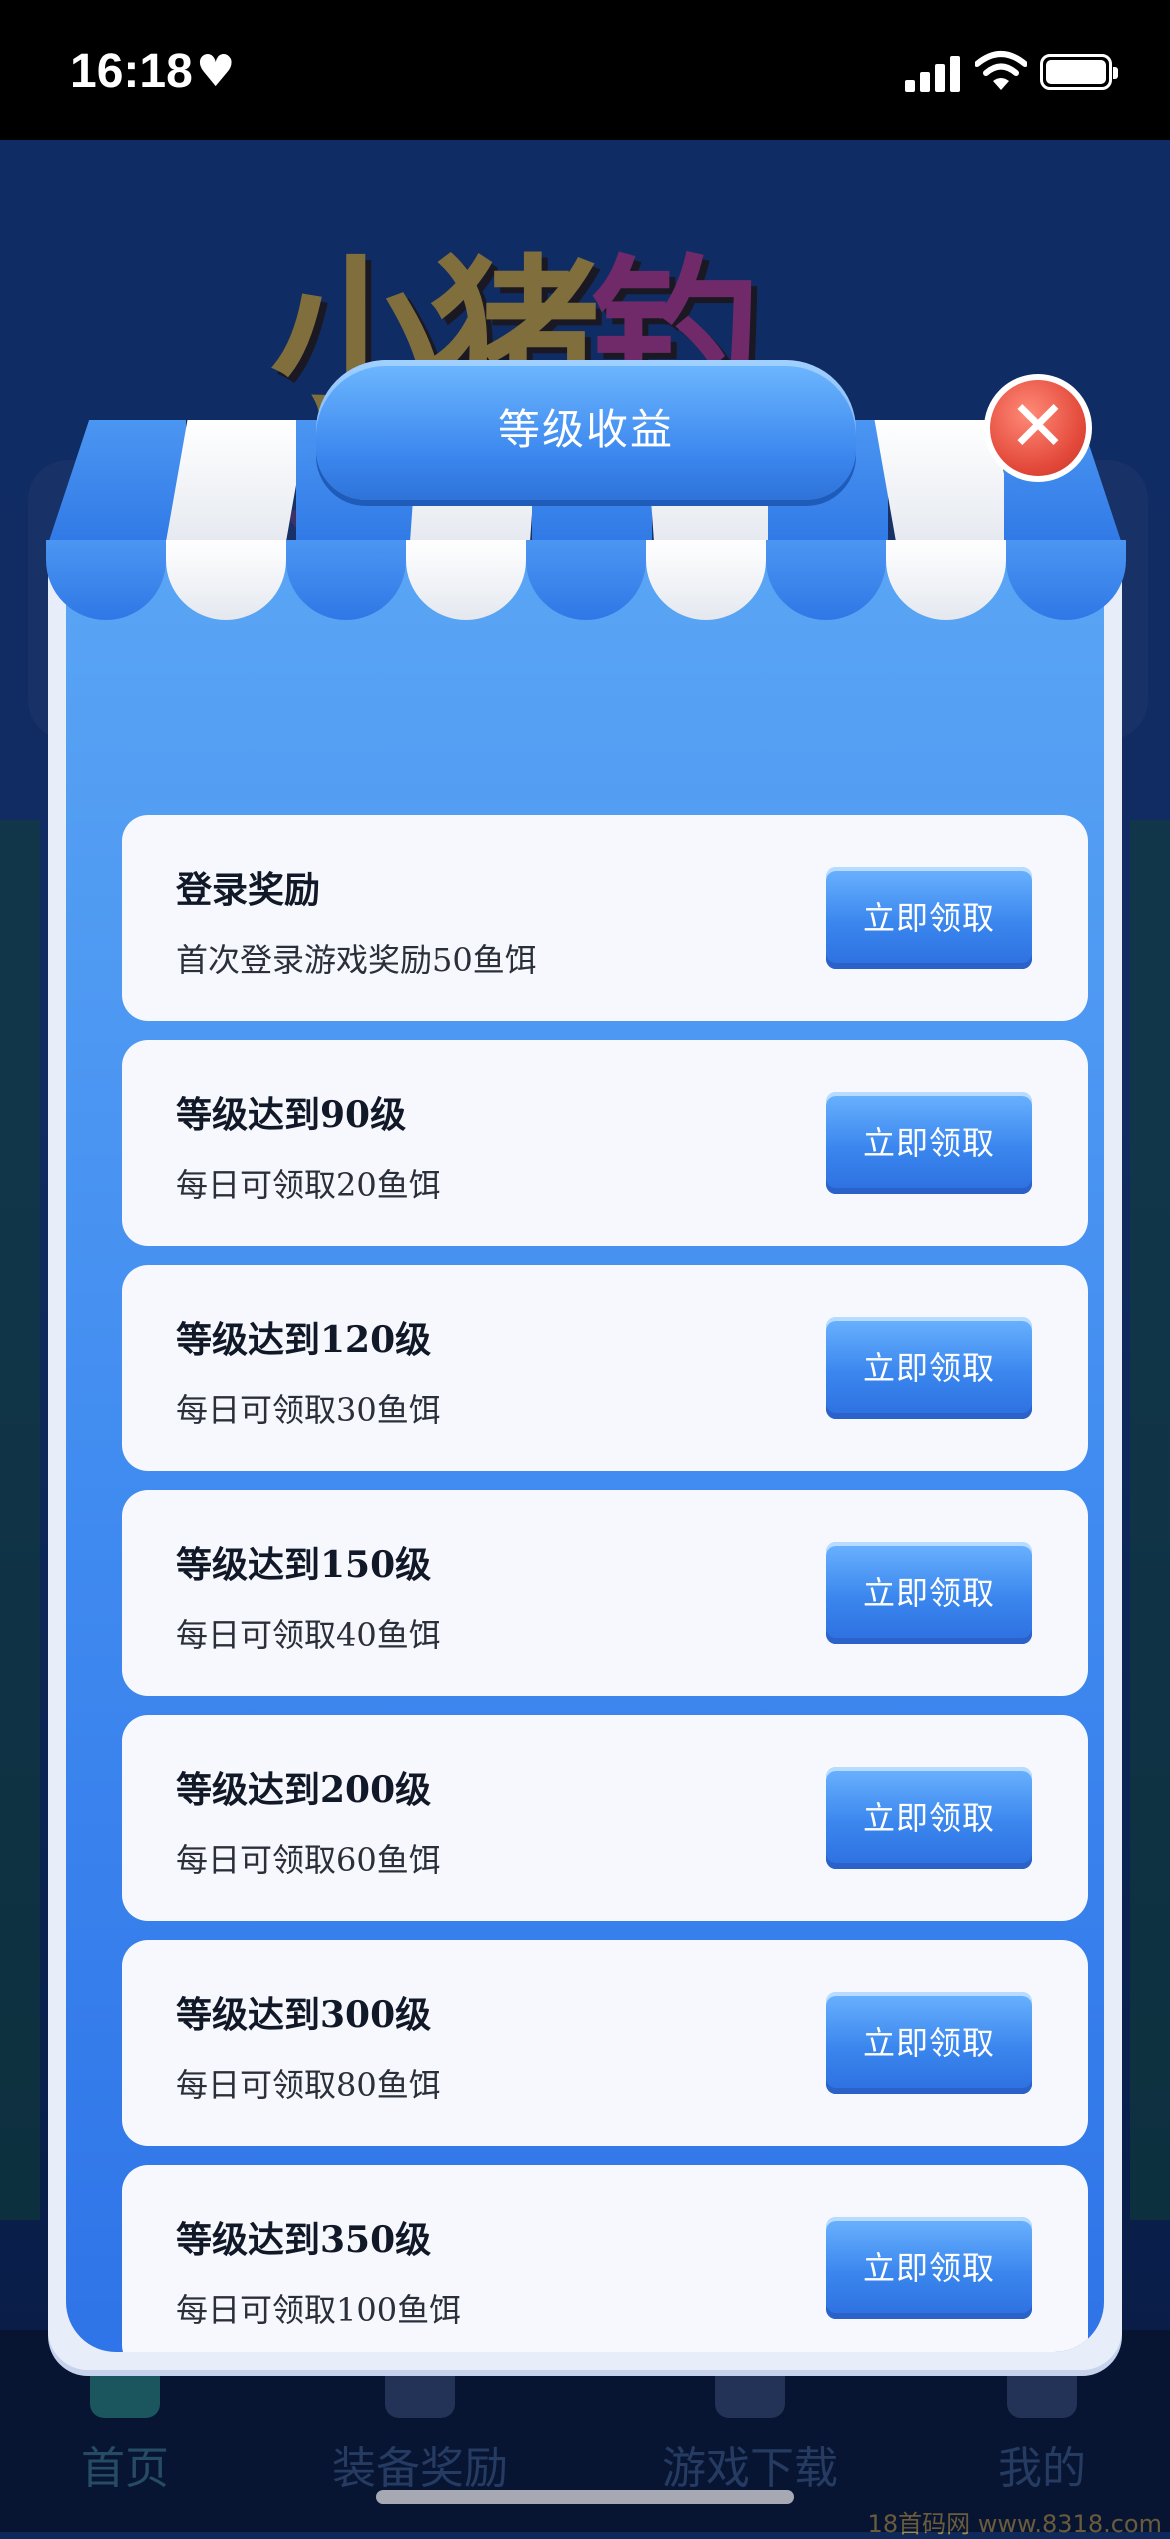  What do you see at coordinates (216, 71) in the screenshot?
I see `heart-icon: ♥` at bounding box center [216, 71].